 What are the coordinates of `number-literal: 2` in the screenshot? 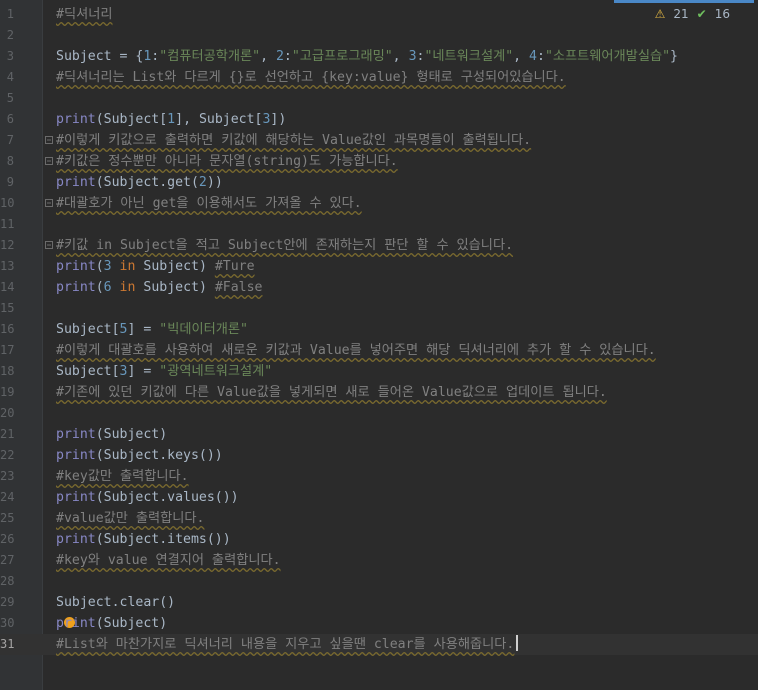 It's located at (279, 56).